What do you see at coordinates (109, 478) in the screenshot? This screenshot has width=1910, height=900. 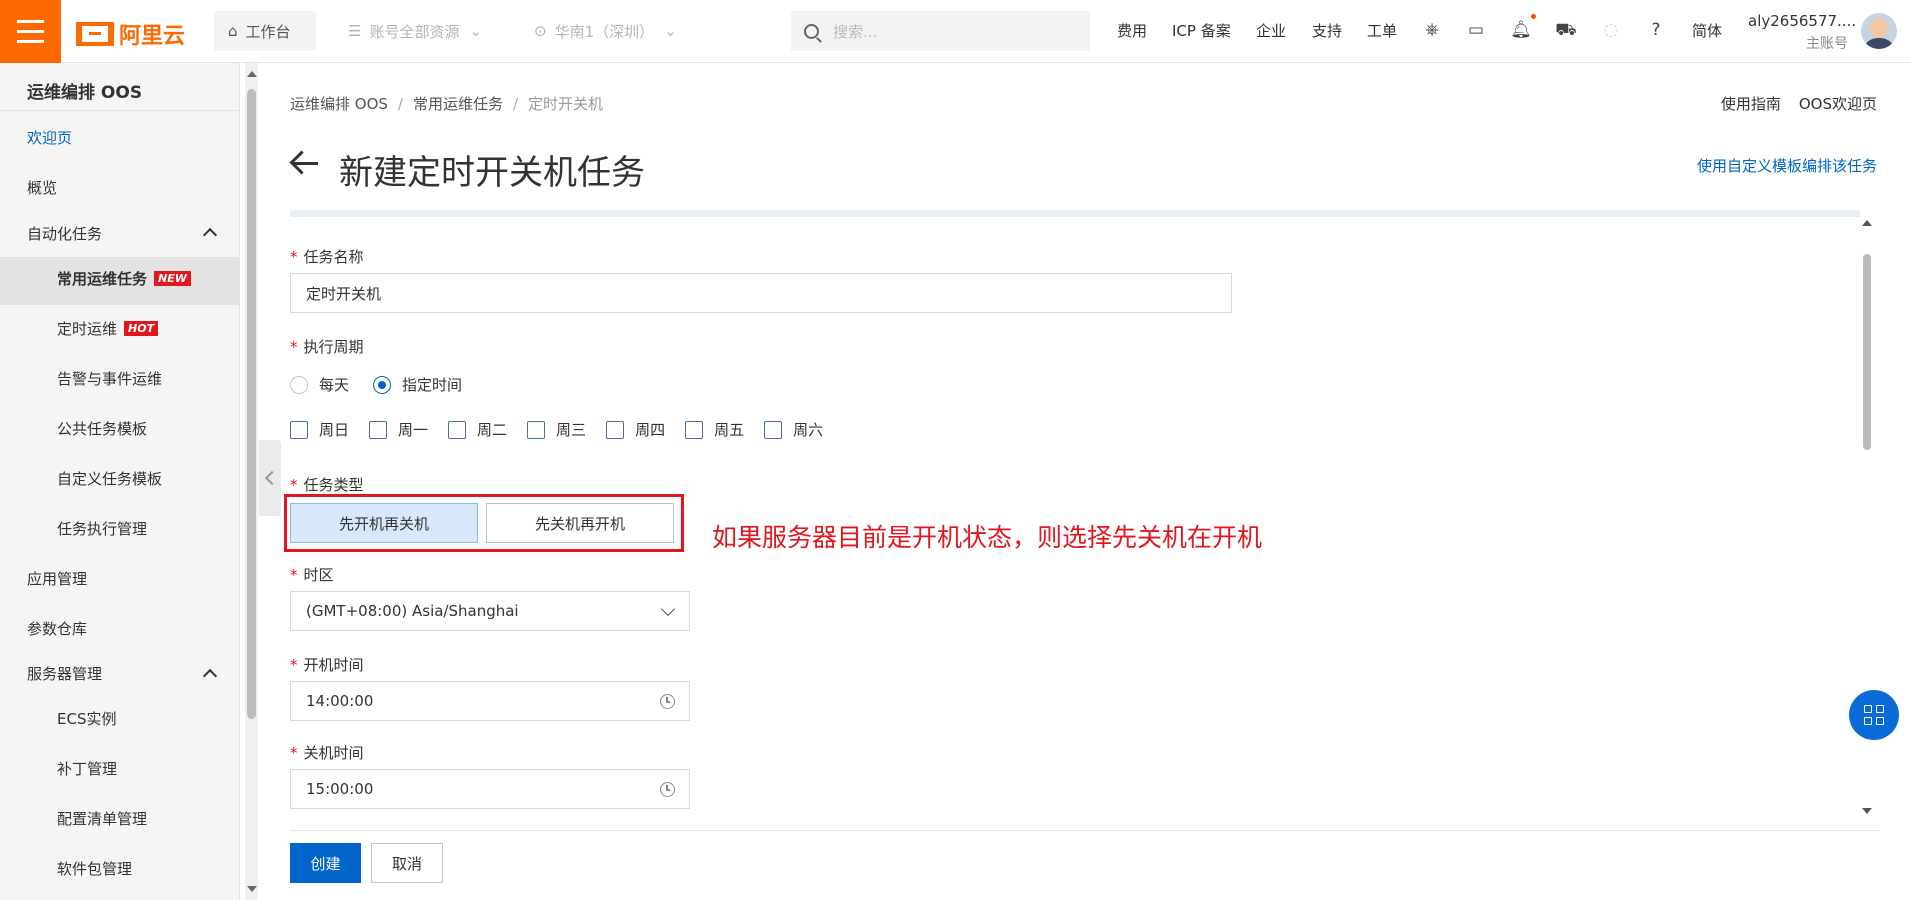 I see `sidebar-item-custom-templates: 自定义任务模板` at bounding box center [109, 478].